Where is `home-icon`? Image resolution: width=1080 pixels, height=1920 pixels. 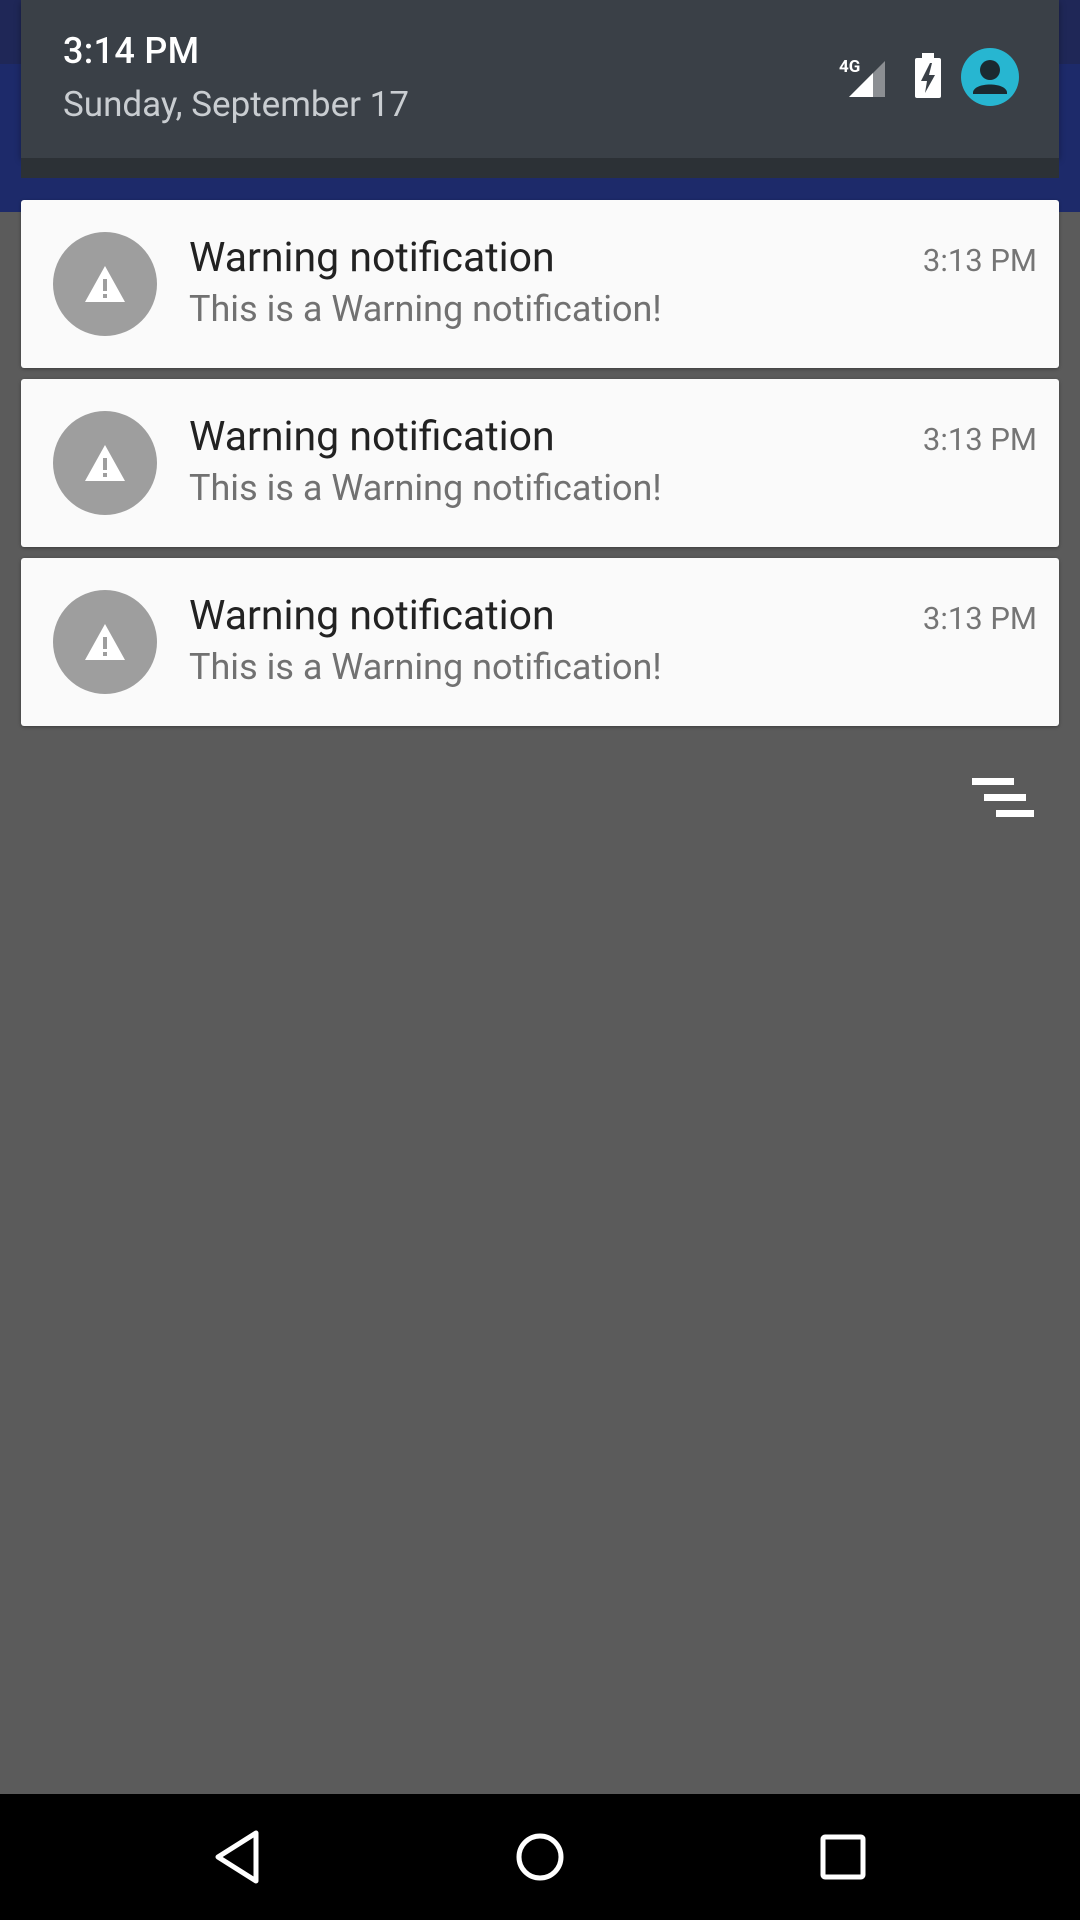 home-icon is located at coordinates (540, 1857).